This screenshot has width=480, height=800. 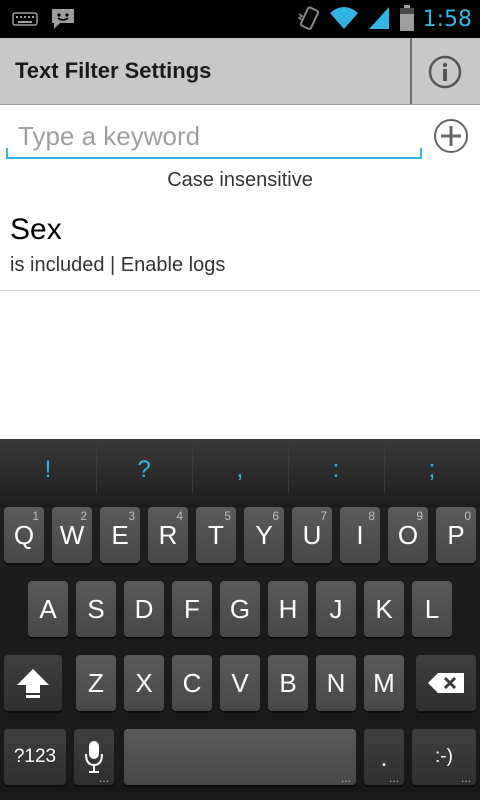 What do you see at coordinates (344, 20) in the screenshot?
I see `wifi-icon` at bounding box center [344, 20].